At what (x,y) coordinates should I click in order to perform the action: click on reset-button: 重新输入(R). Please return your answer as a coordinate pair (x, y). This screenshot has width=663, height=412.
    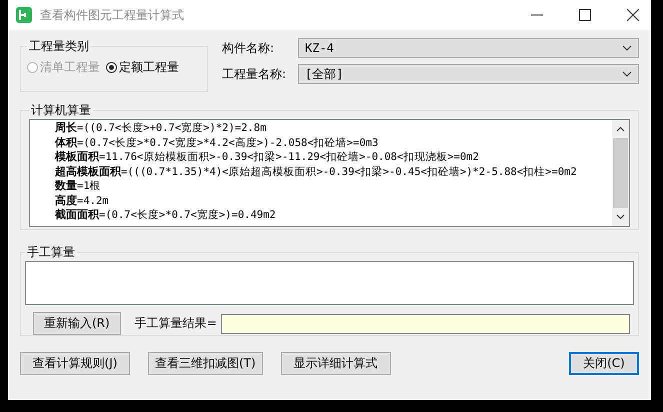
    Looking at the image, I should click on (77, 323).